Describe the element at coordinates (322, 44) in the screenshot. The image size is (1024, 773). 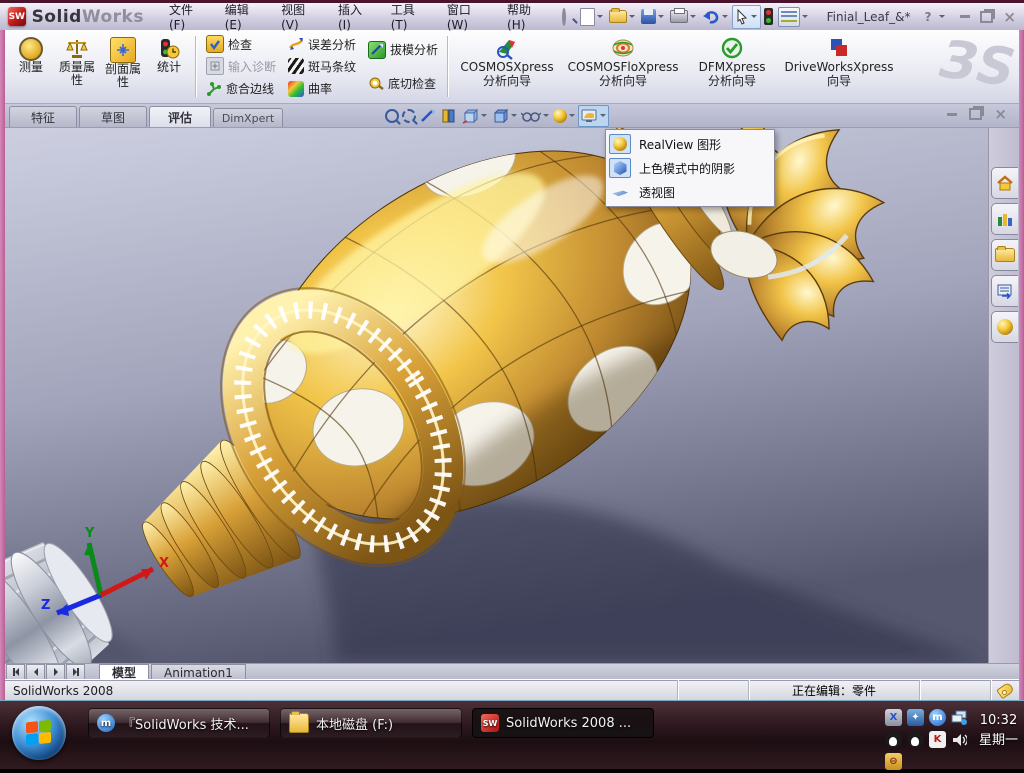
I see `deviation-analysis-button: 误差分析` at that location.